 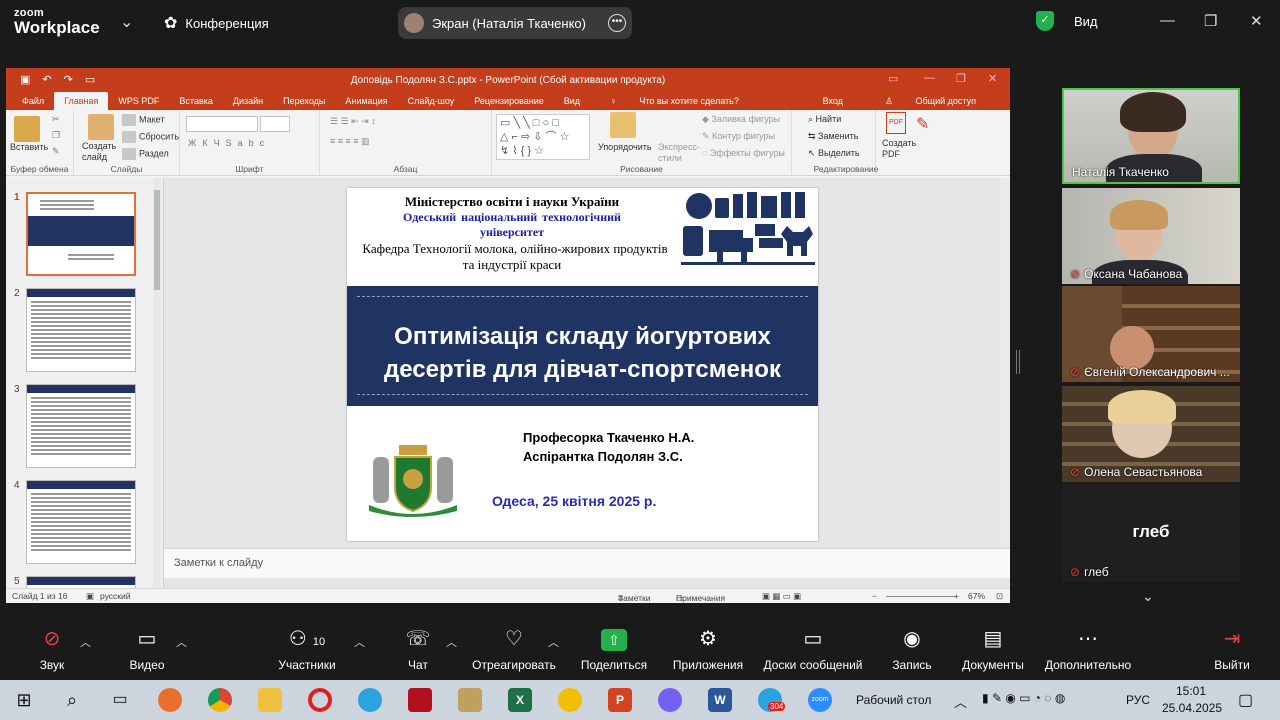 What do you see at coordinates (451, 642) in the screenshot?
I see `chat-options-chevron: ︿` at bounding box center [451, 642].